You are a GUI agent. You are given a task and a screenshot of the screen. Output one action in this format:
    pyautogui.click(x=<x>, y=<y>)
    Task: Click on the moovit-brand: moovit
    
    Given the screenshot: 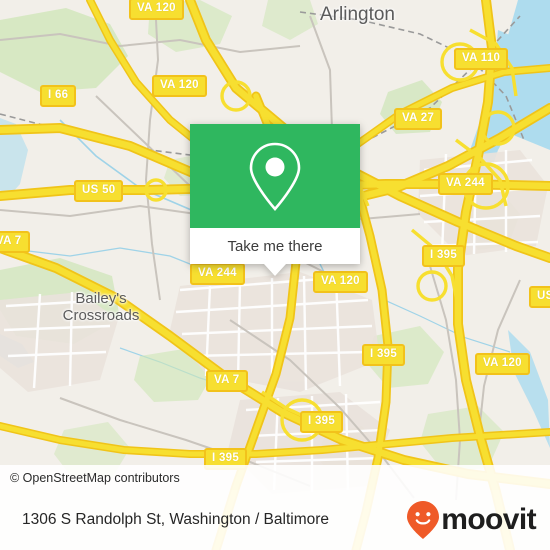 What is the action you would take?
    pyautogui.click(x=478, y=520)
    